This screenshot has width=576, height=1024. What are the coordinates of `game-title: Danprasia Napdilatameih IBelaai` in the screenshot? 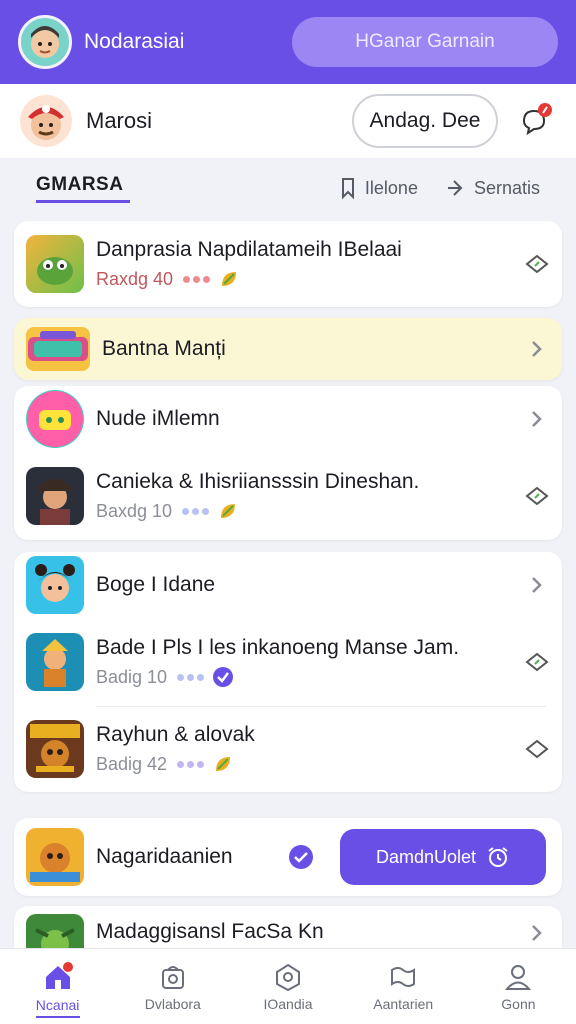 It's located at (249, 249).